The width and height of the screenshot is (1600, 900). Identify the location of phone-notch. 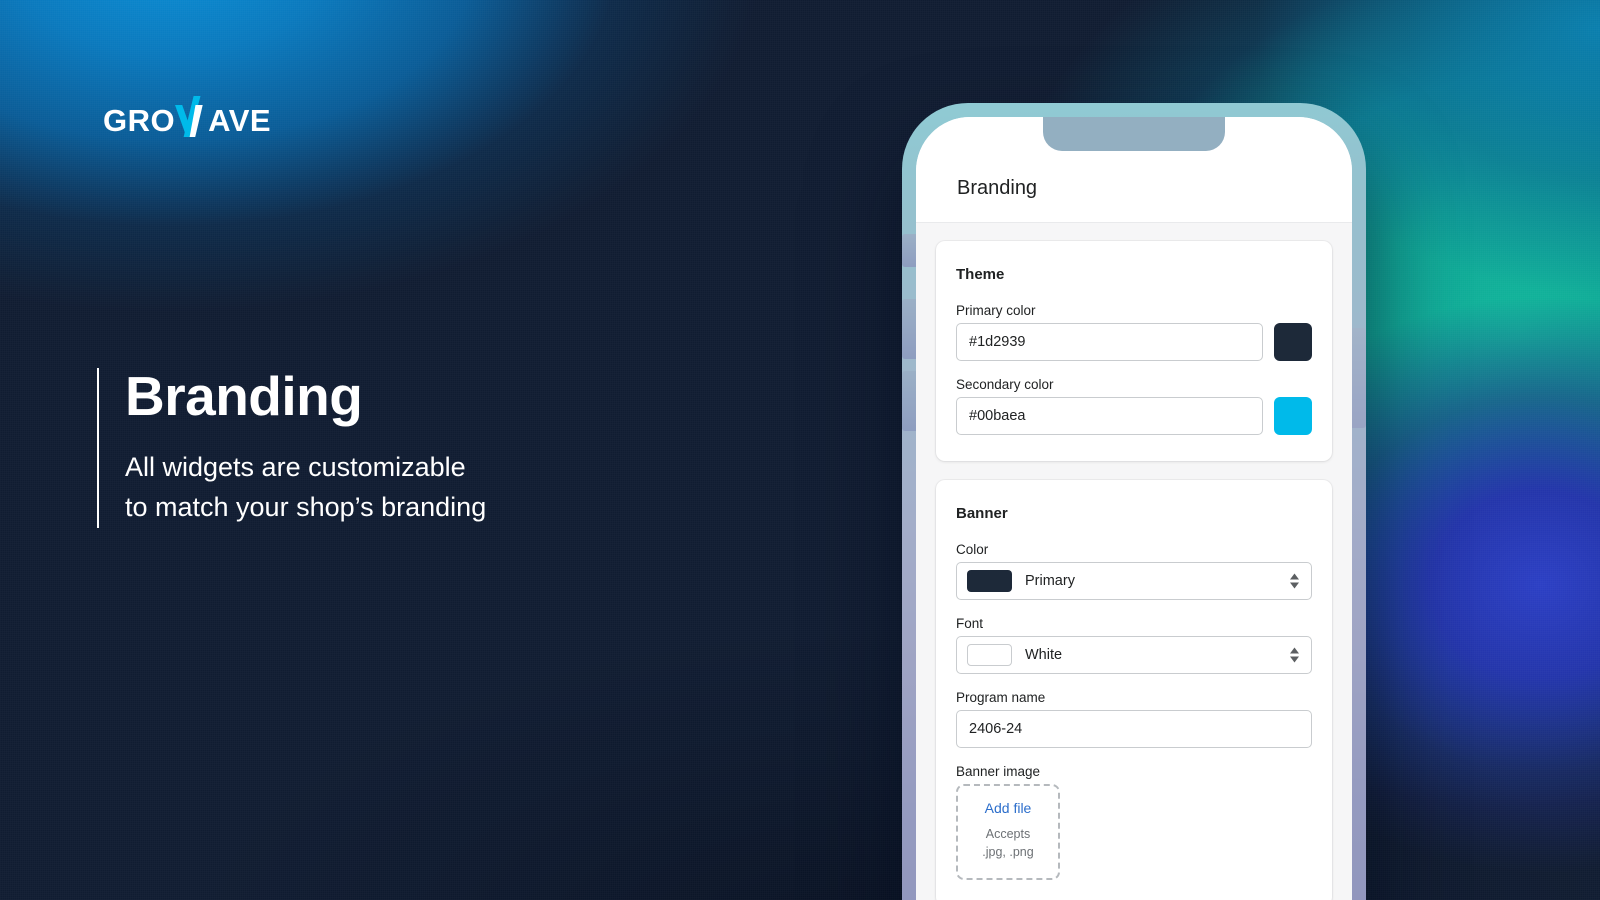
(1134, 134).